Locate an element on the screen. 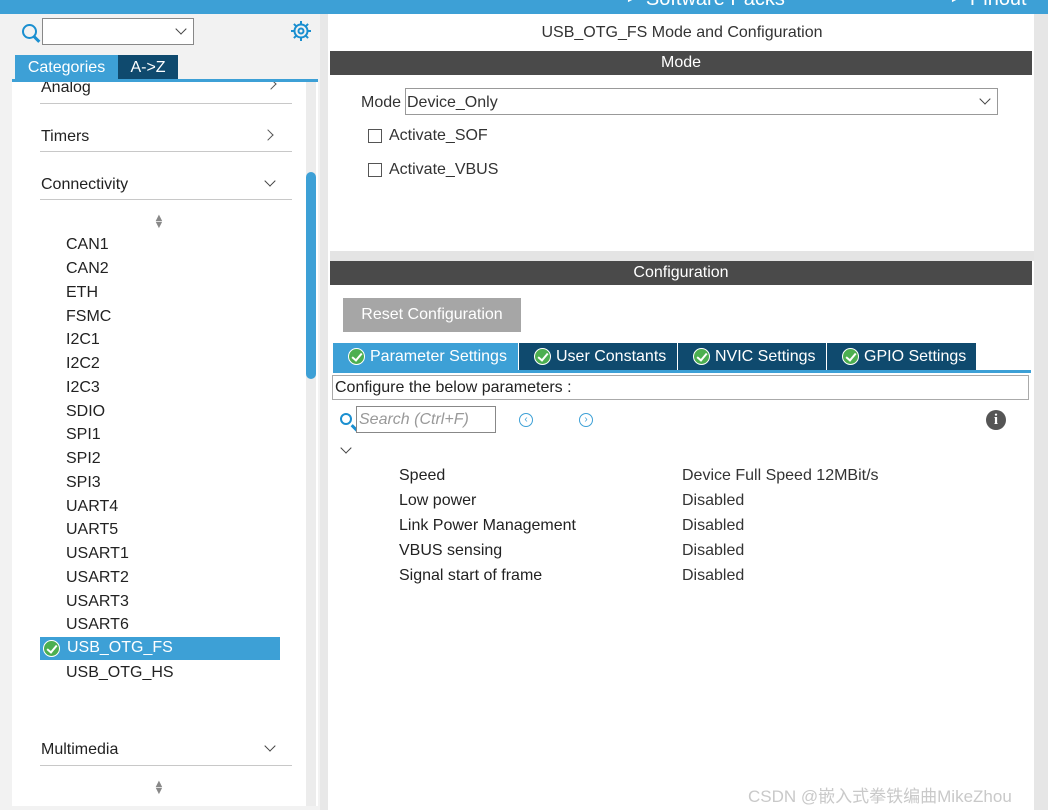 The height and width of the screenshot is (810, 1048). list-item: USART6 is located at coordinates (97, 625).